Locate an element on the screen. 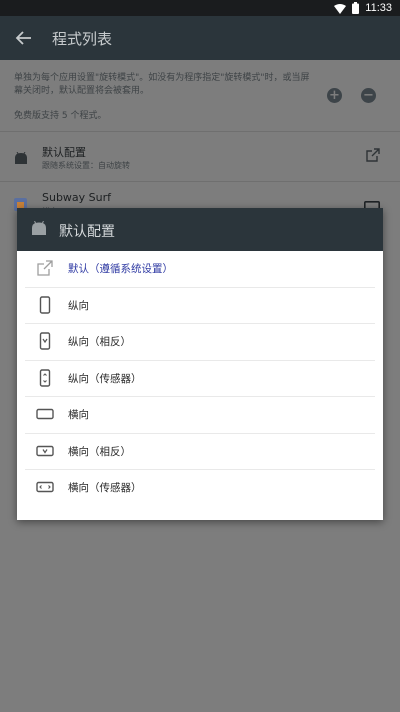 The image size is (400, 712). landscape-sensor-icon is located at coordinates (45, 487).